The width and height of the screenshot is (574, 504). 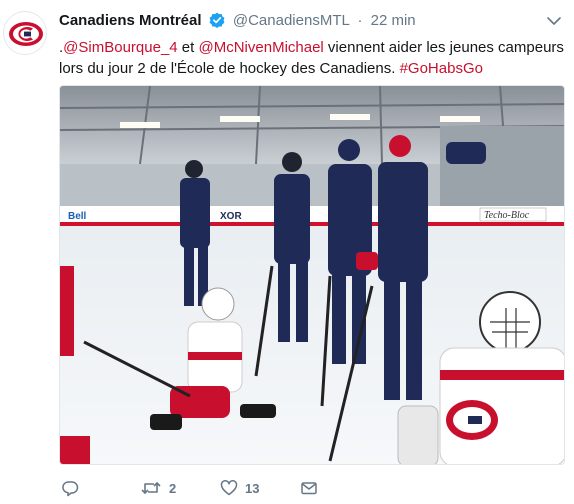 I want to click on author-handle: @CanadiensMTL, so click(x=291, y=20).